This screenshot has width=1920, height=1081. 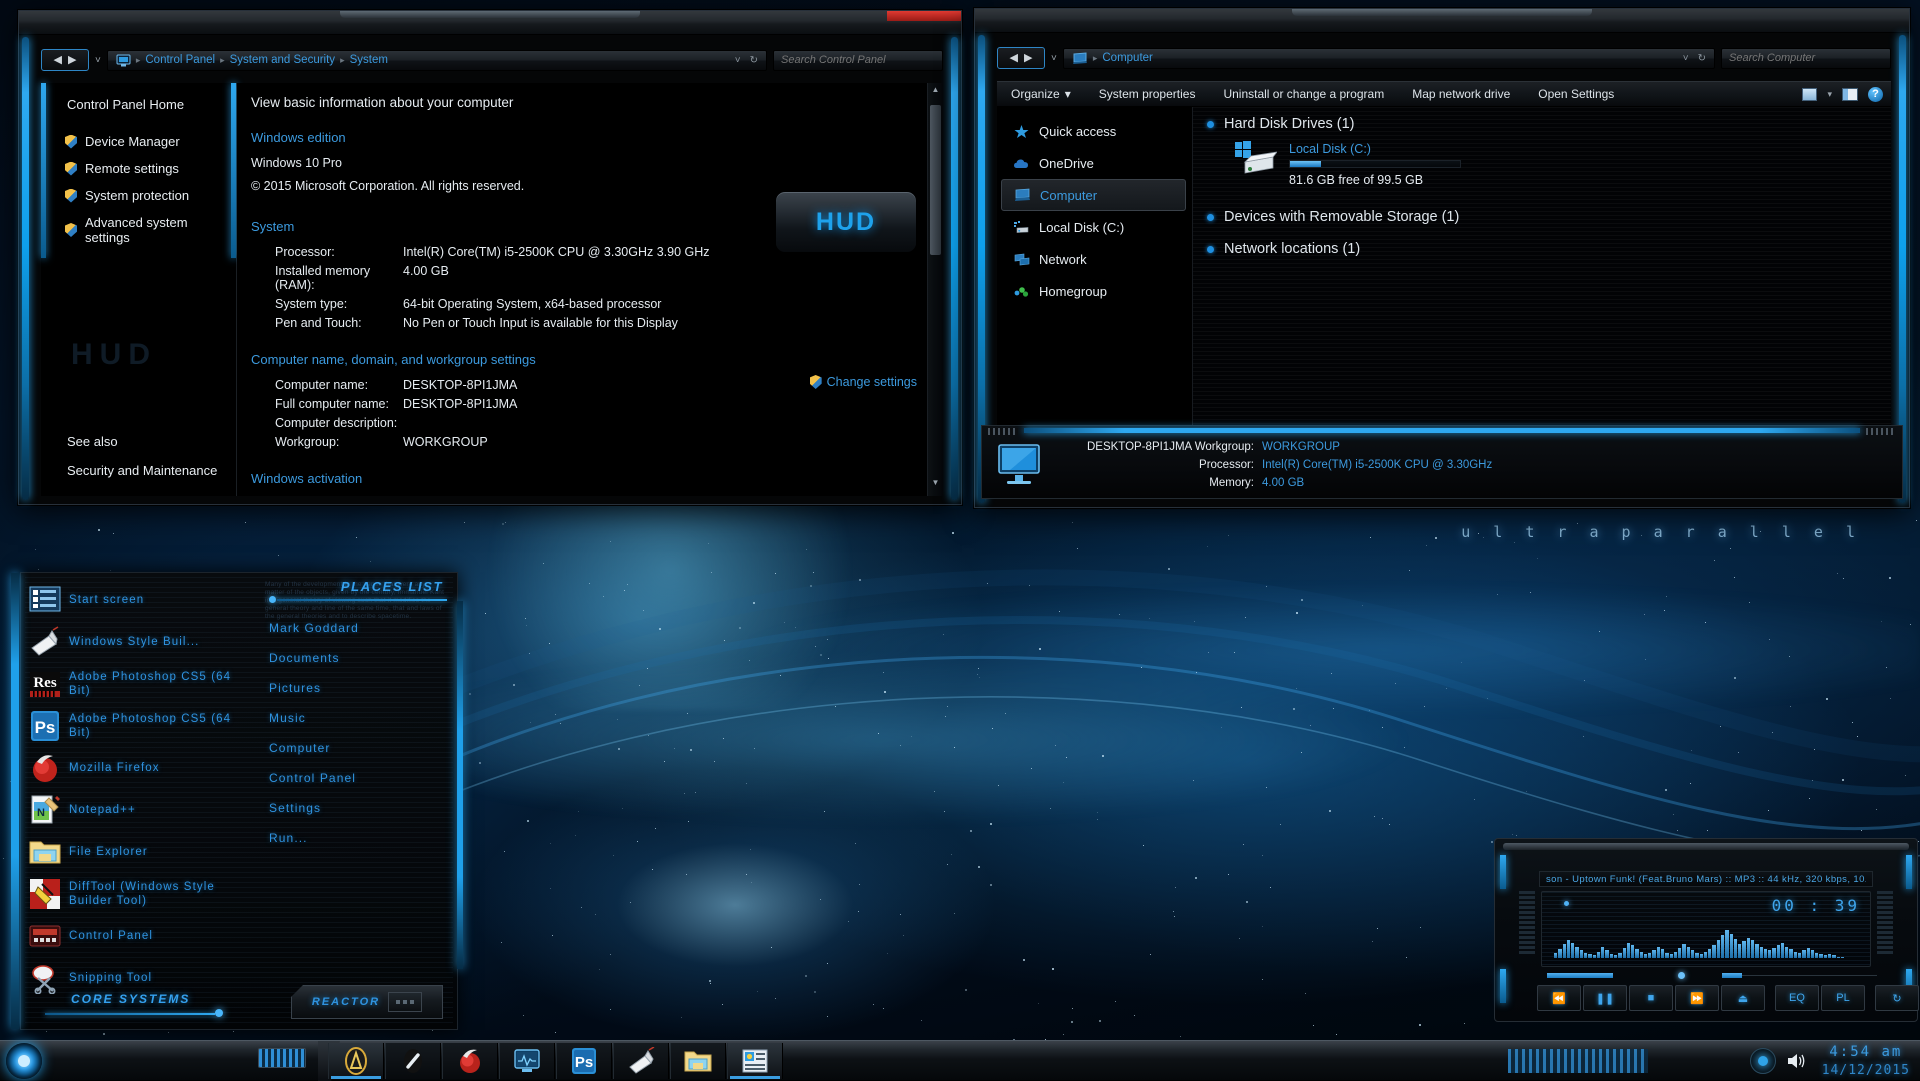 What do you see at coordinates (1897, 998) in the screenshot?
I see `repeat-button: ↻` at bounding box center [1897, 998].